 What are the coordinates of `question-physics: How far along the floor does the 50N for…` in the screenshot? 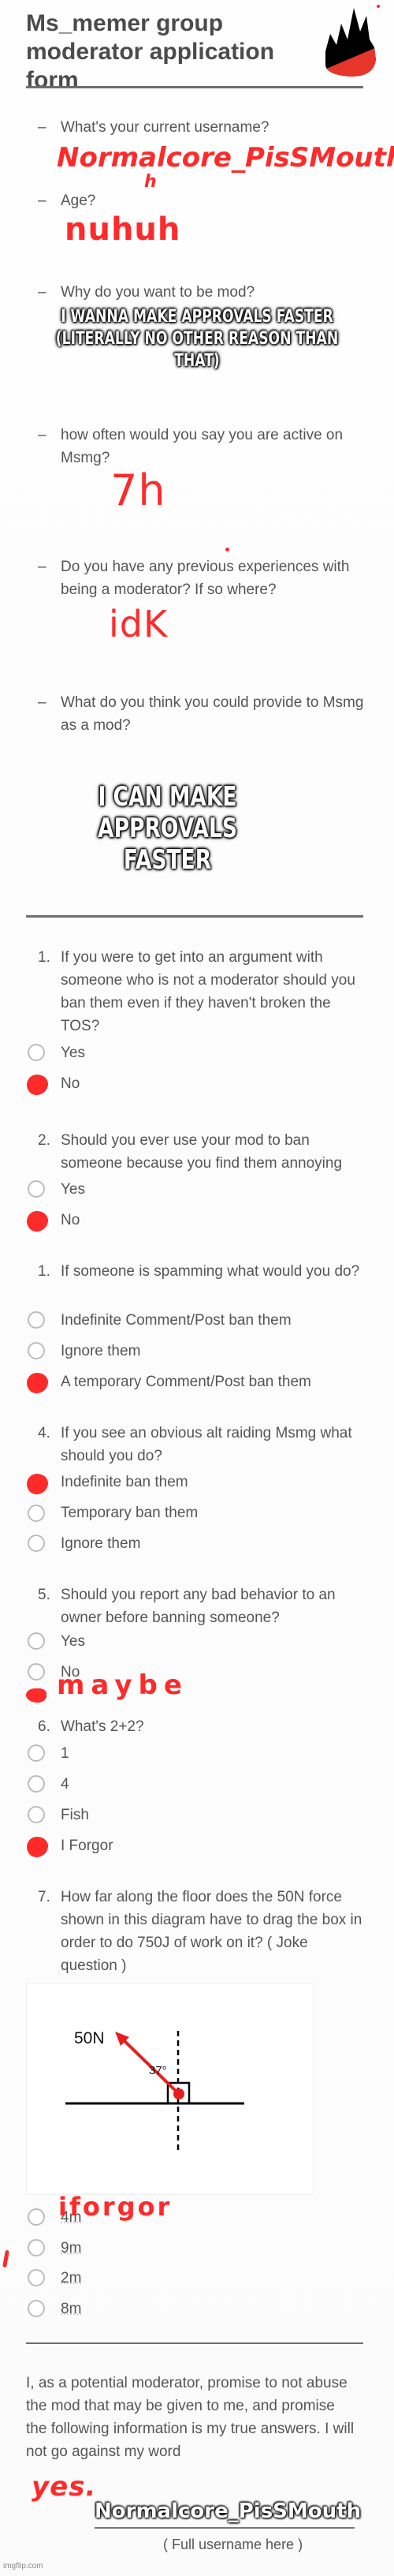 It's located at (211, 1931).